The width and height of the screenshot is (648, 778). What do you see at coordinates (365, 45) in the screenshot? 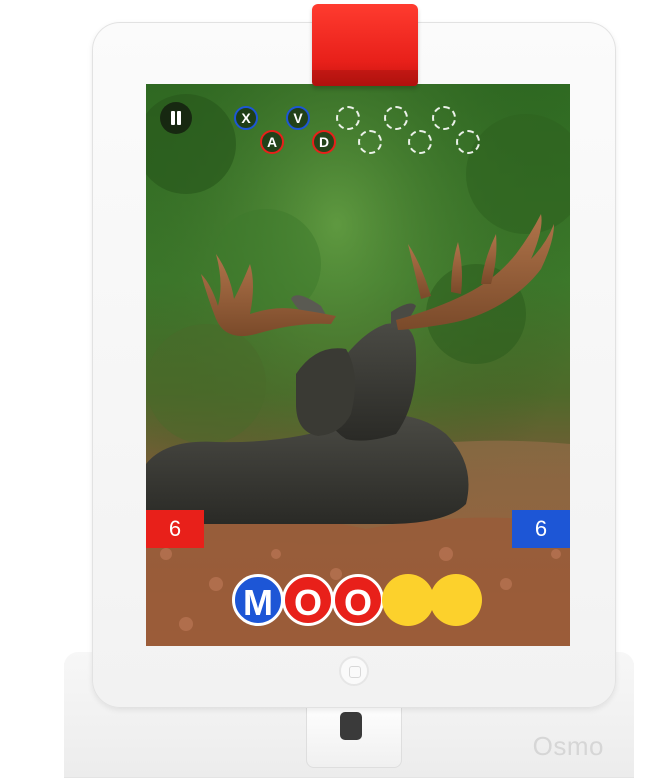
I see `osmo-reflector` at bounding box center [365, 45].